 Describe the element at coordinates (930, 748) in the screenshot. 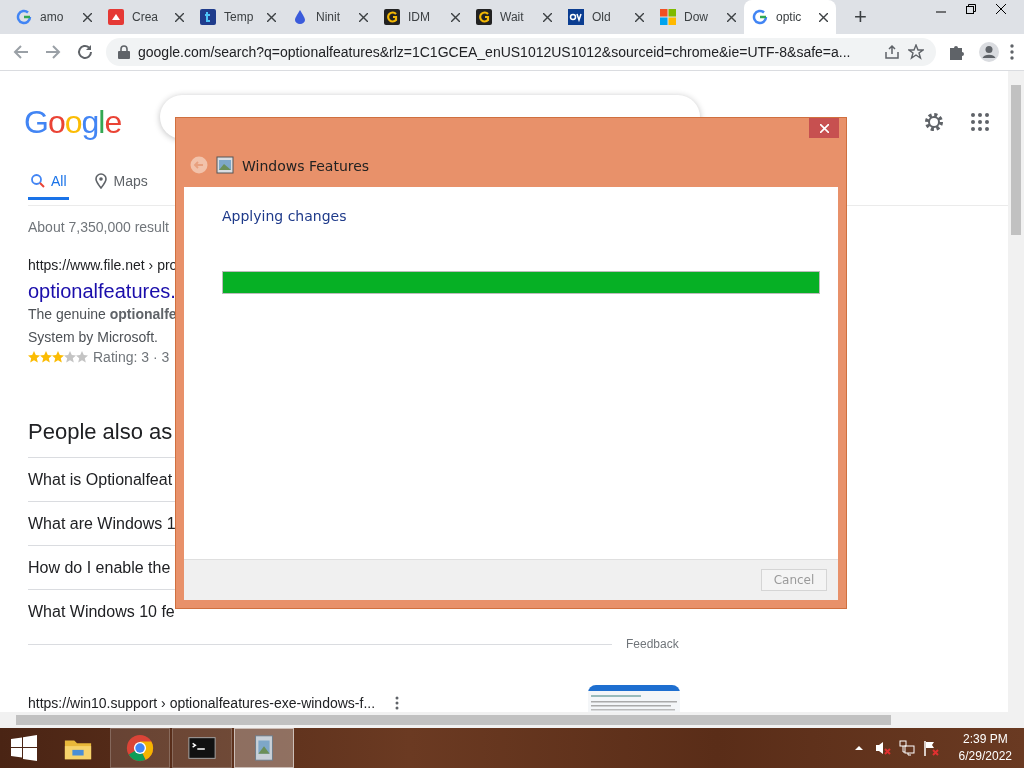

I see `flag-icon` at that location.